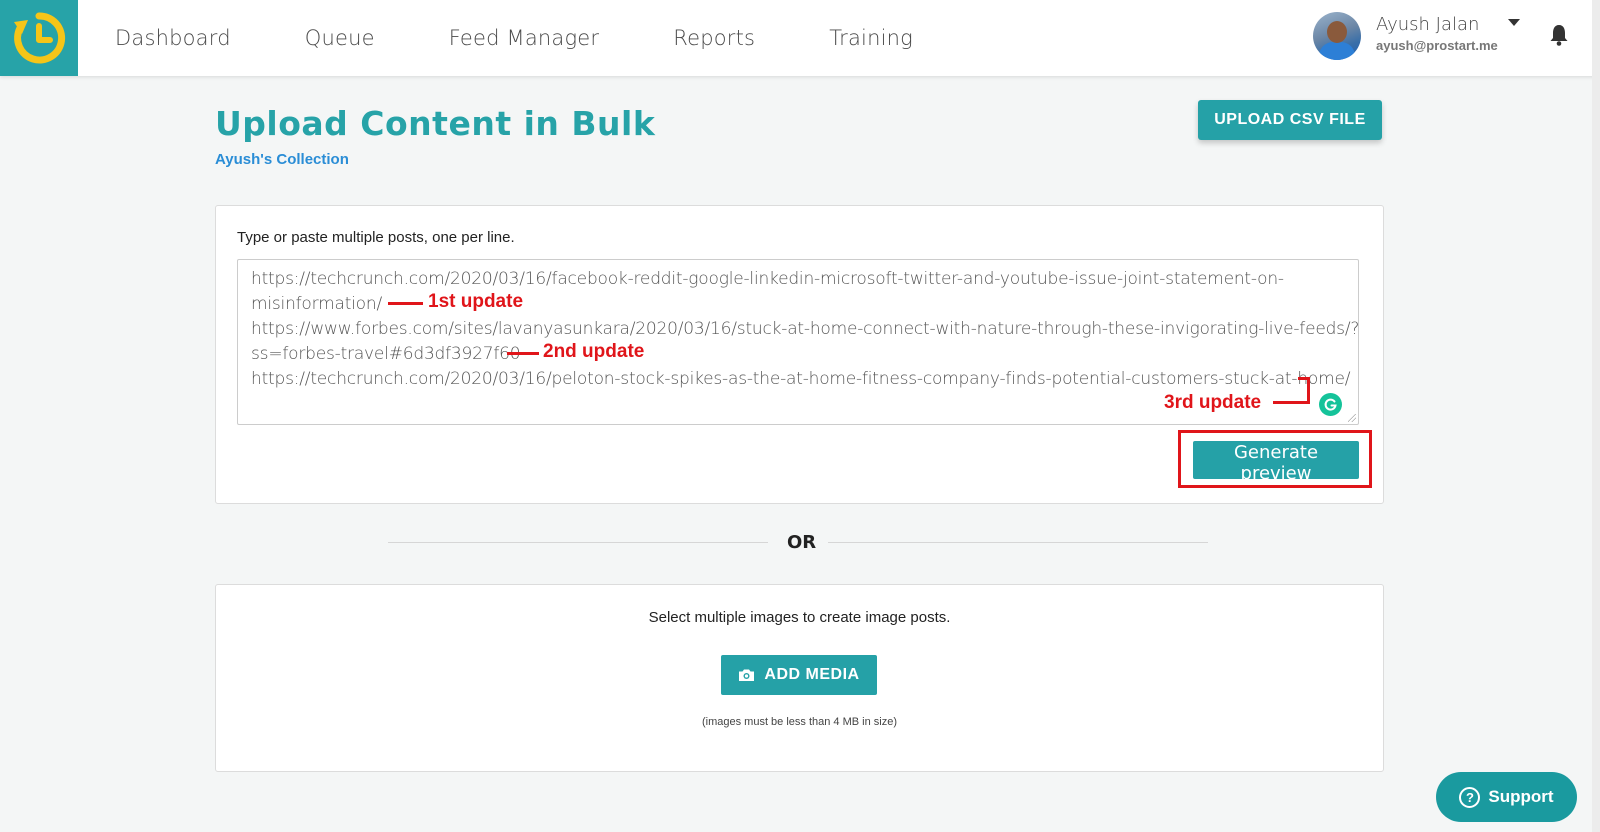 The height and width of the screenshot is (832, 1600). What do you see at coordinates (1437, 45) in the screenshot?
I see `user-email: ayush@prostart.me` at bounding box center [1437, 45].